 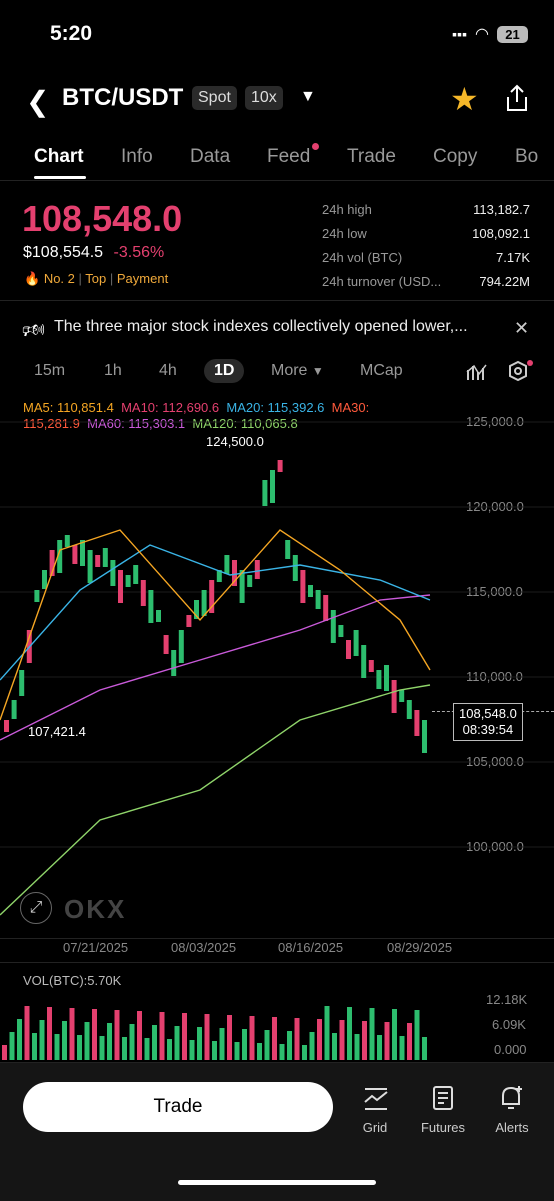 I want to click on interval-1h: 1h, so click(x=113, y=371).